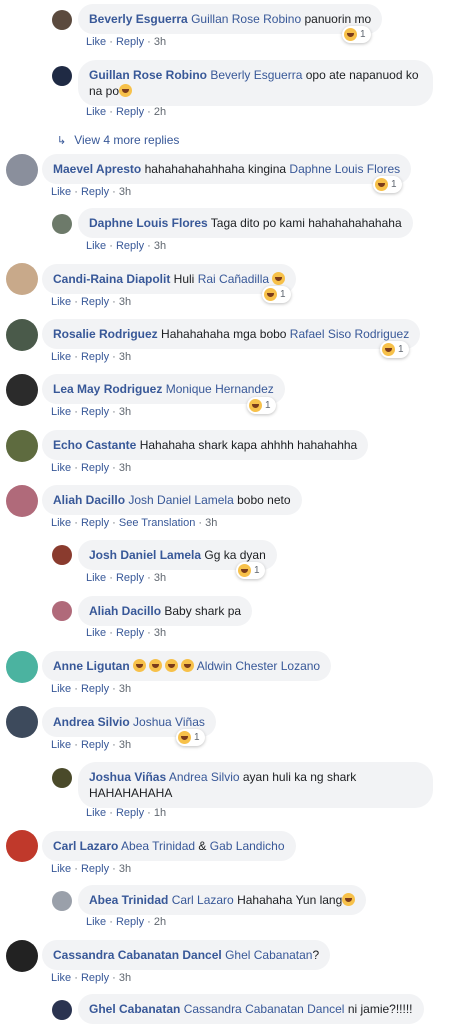  What do you see at coordinates (204, 777) in the screenshot?
I see `tagged-user: Andrea Silvio` at bounding box center [204, 777].